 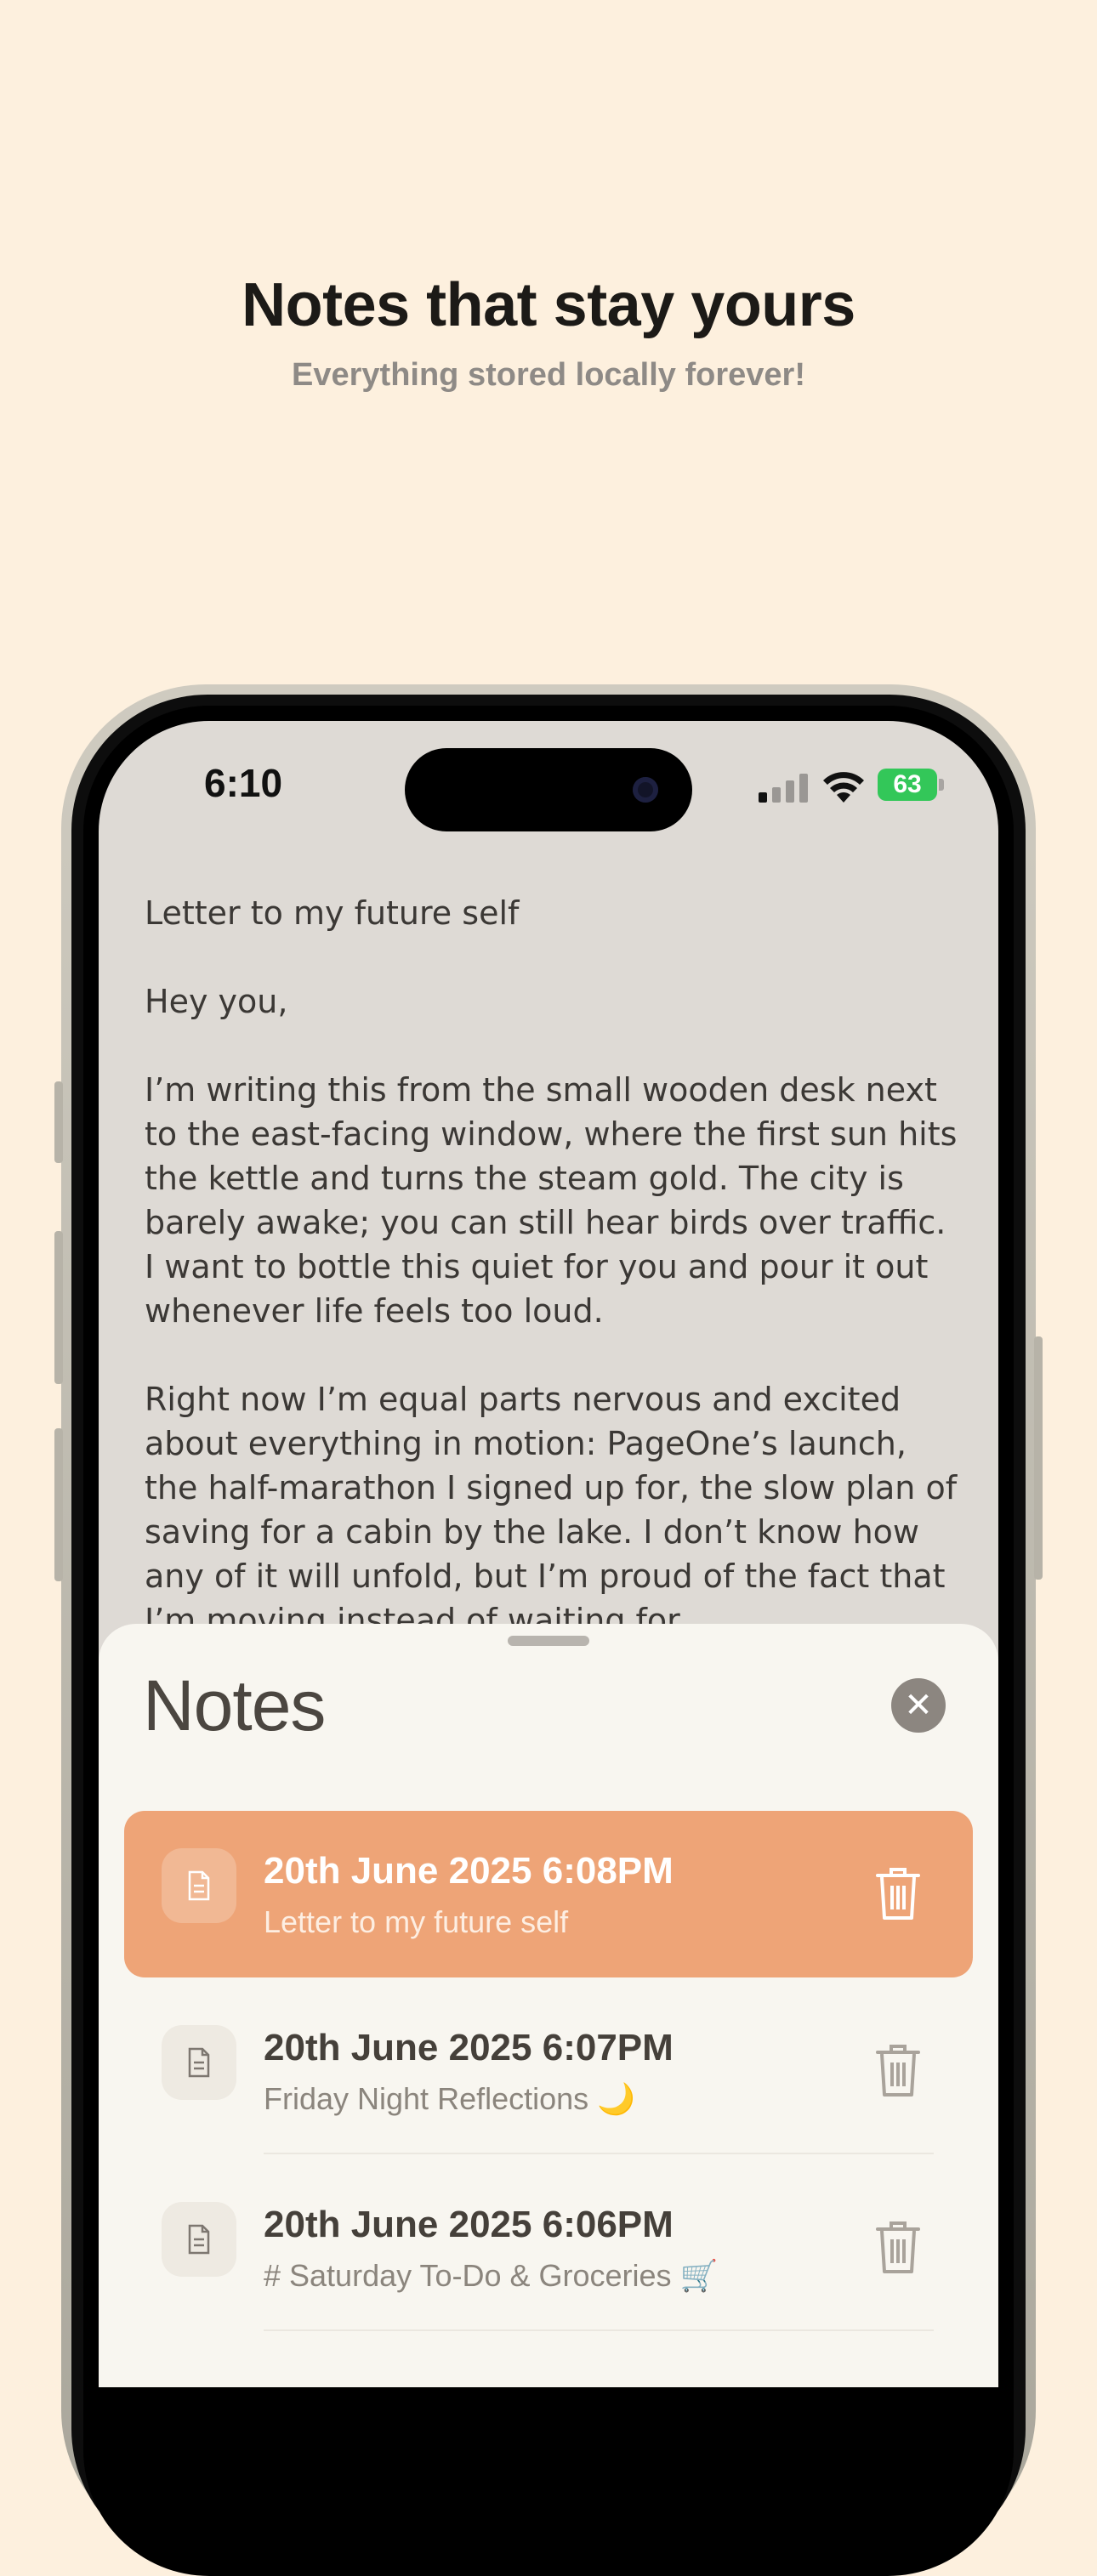 I want to click on sheet-title: Notes, so click(x=235, y=1705).